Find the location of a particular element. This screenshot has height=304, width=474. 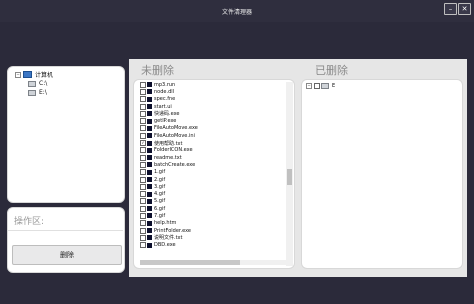

file-list-item: ✓ 使用帮助.txt is located at coordinates (169, 143).